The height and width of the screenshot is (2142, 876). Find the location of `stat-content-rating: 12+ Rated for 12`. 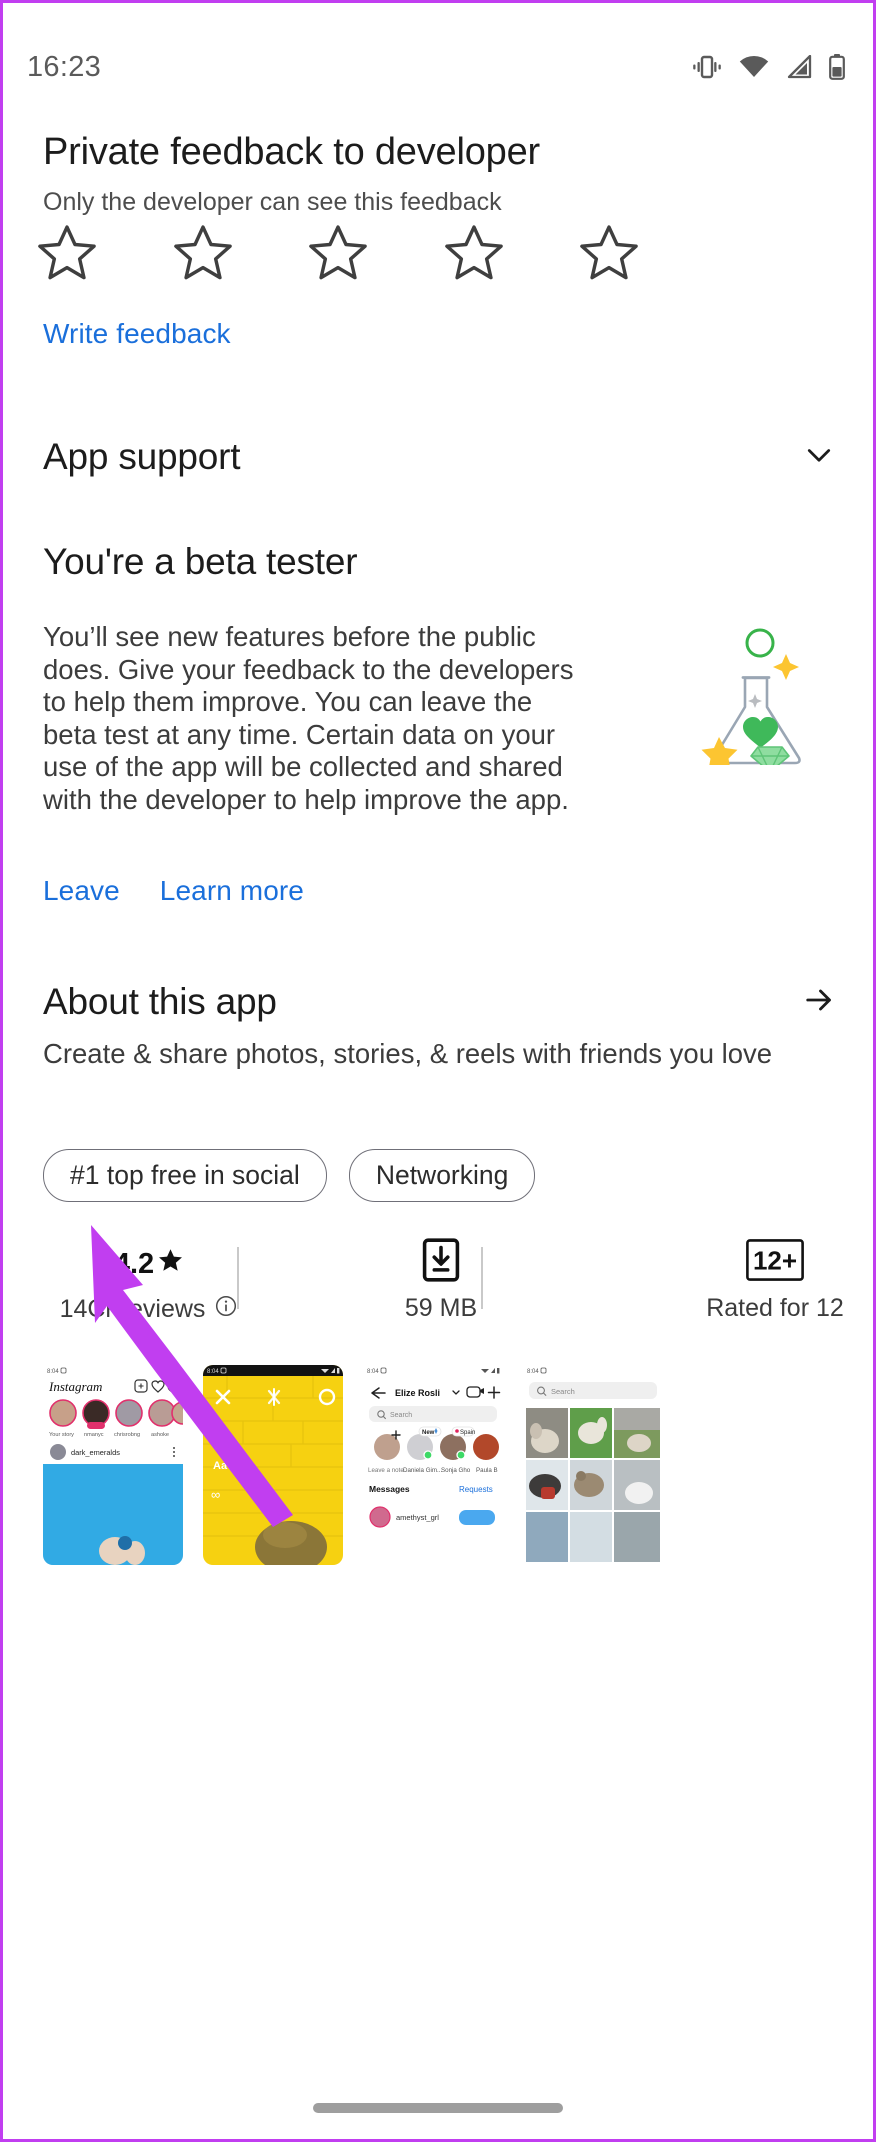

stat-content-rating: 12+ Rated for 12 is located at coordinates (751, 1281).